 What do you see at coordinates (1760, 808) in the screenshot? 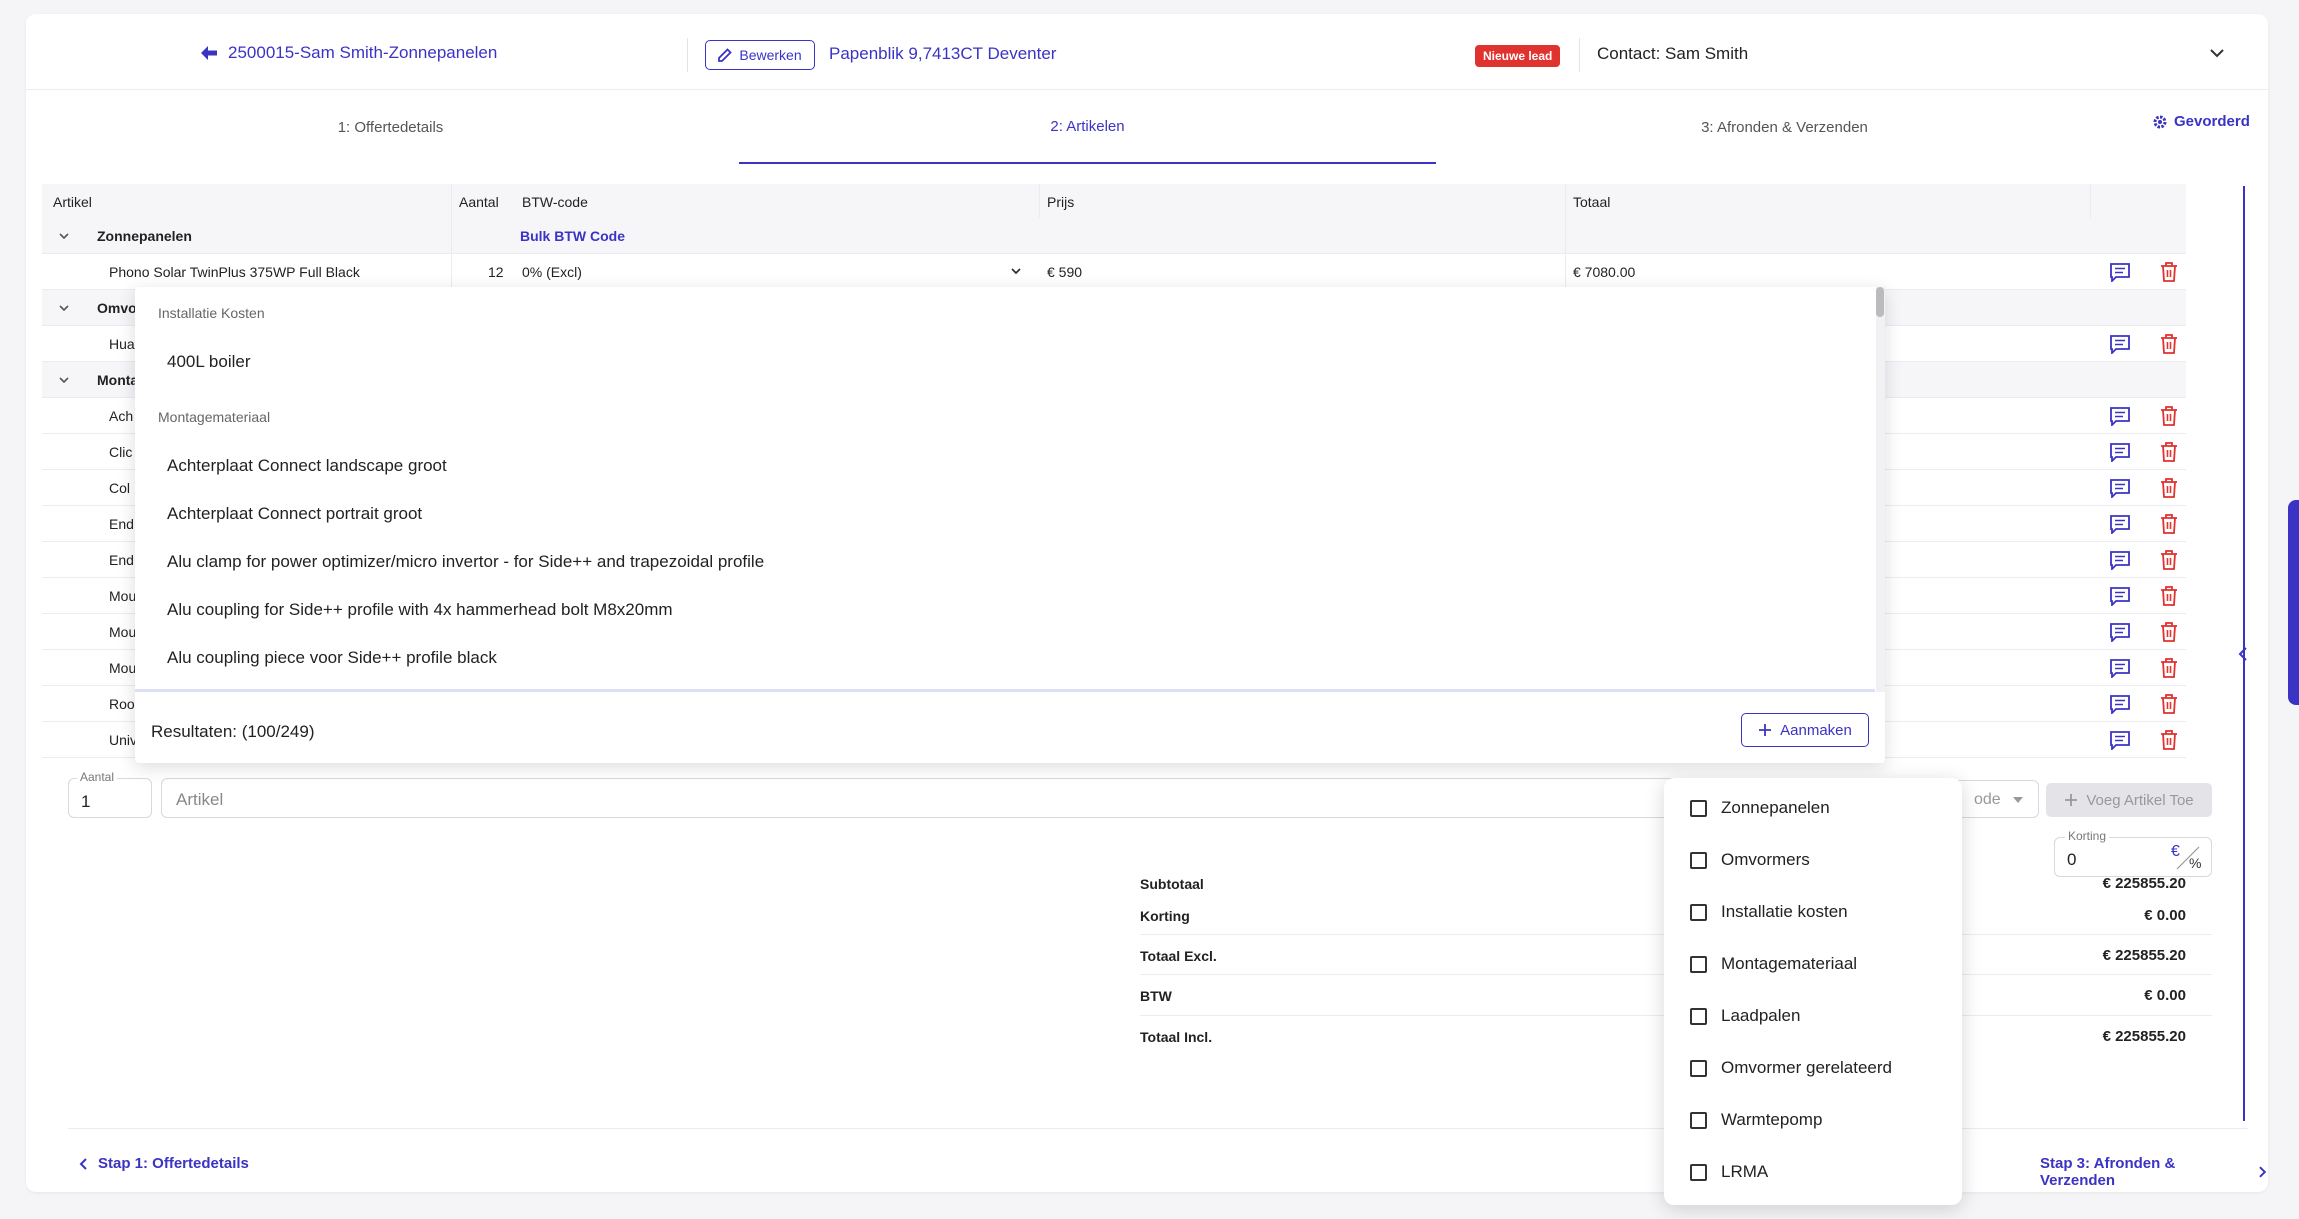
I see `category-option: Zonnepanelen` at bounding box center [1760, 808].